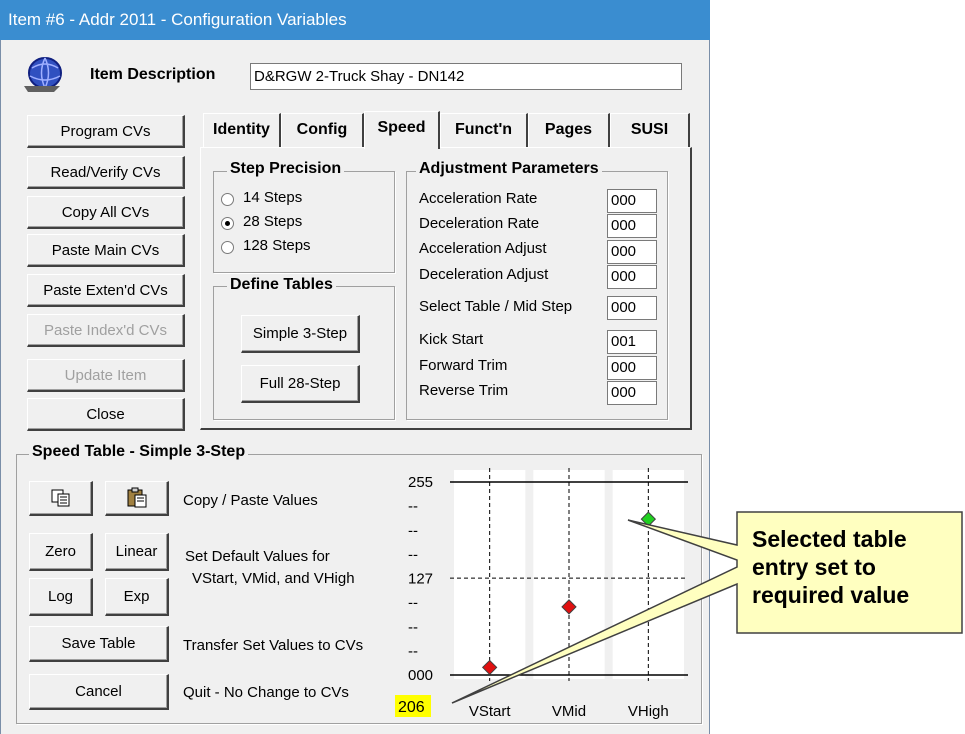  What do you see at coordinates (632, 201) in the screenshot?
I see `acceleration-rate-input: 000` at bounding box center [632, 201].